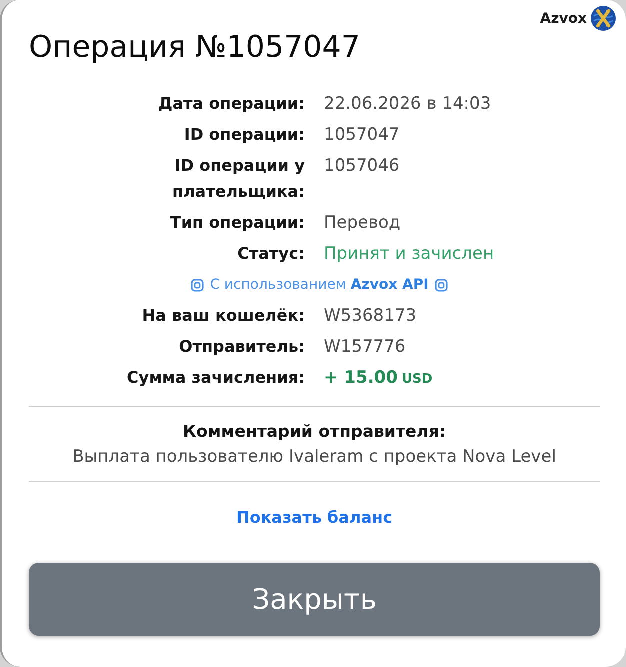  What do you see at coordinates (362, 223) in the screenshot?
I see `field-value: Перевод` at bounding box center [362, 223].